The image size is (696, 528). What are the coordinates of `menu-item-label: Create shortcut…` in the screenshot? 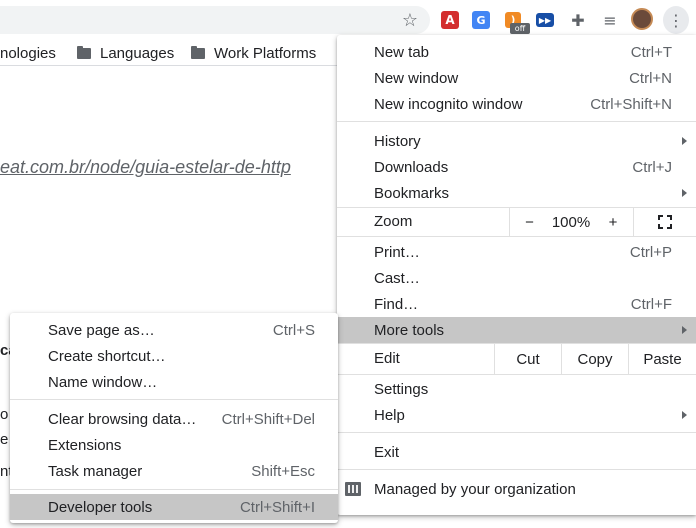 It's located at (107, 356).